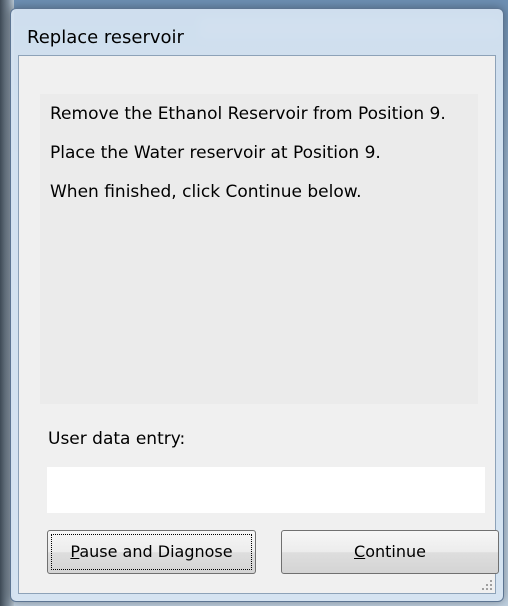  Describe the element at coordinates (117, 439) in the screenshot. I see `user-data-entry-label: User data entry:` at that location.